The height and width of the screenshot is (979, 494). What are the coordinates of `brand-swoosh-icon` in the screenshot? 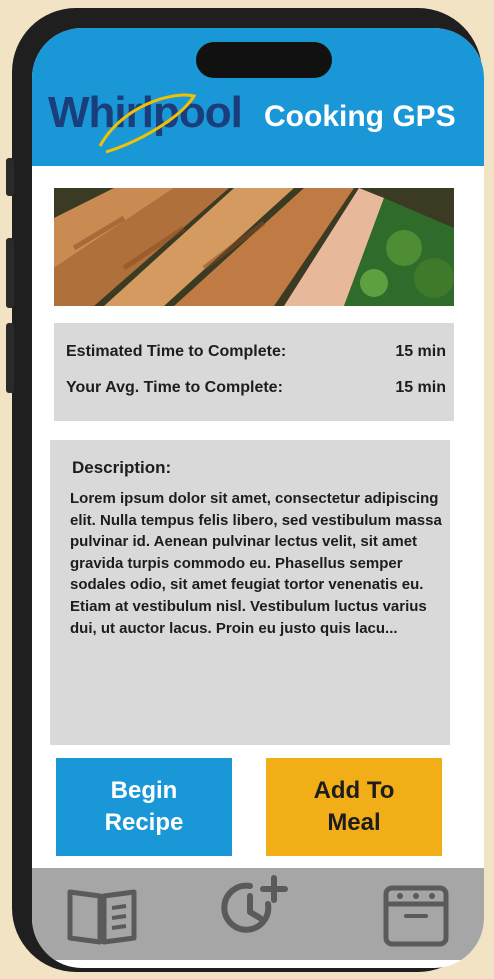 It's located at (147, 123).